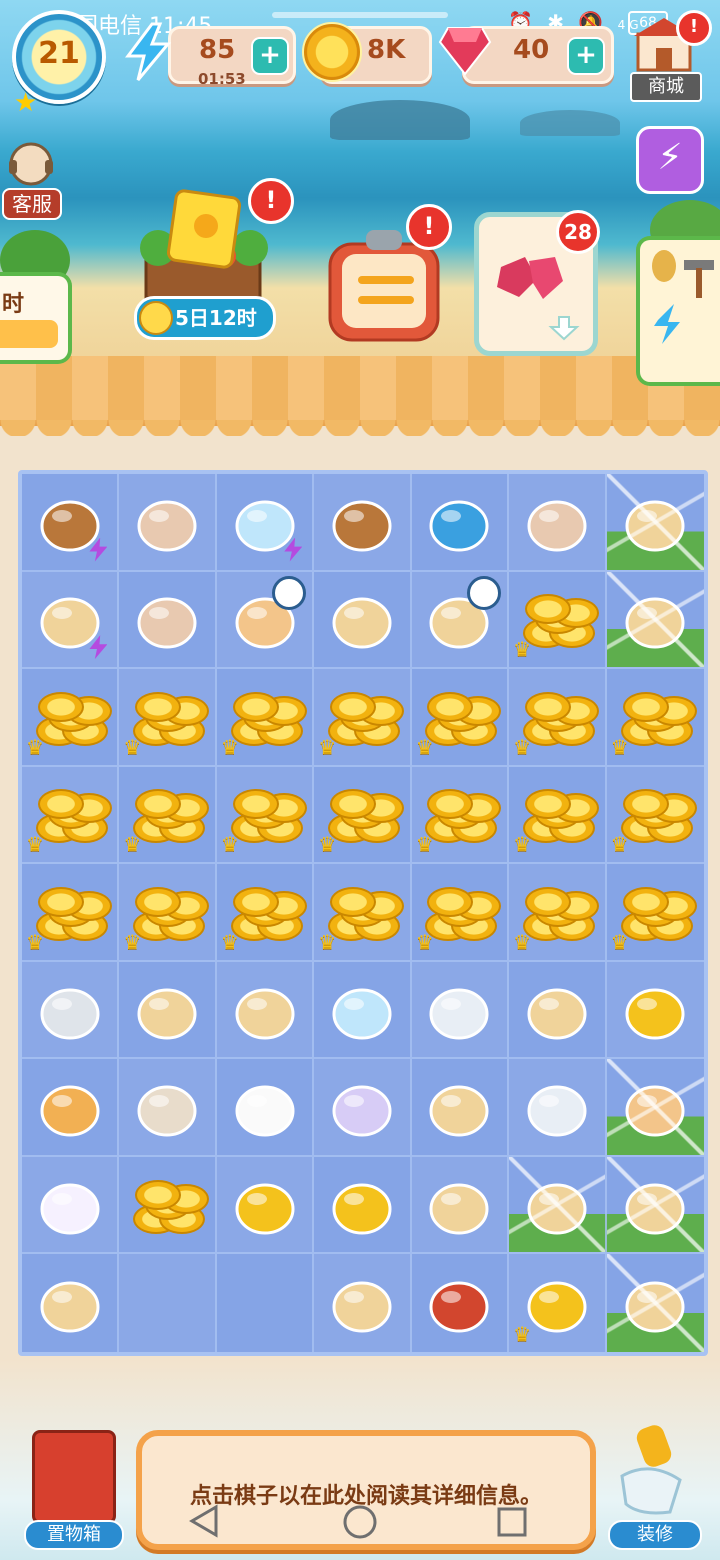 The height and width of the screenshot is (1560, 720). Describe the element at coordinates (429, 227) in the screenshot. I see `clipboard-alert-badge: !` at that location.